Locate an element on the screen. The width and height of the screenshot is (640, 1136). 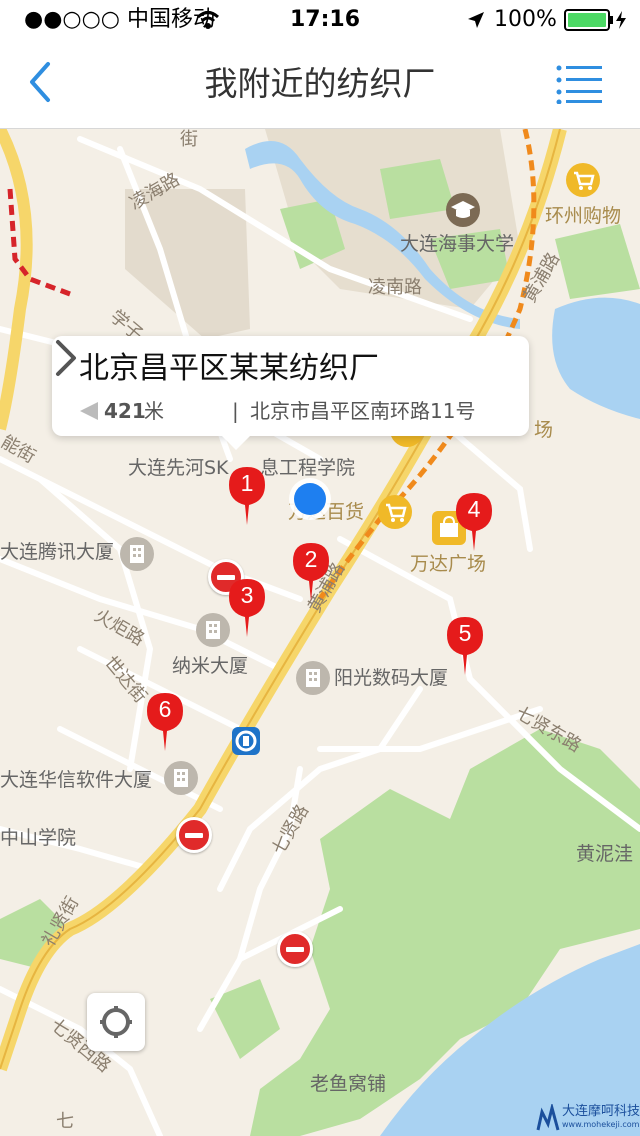
road-label: 七 is located at coordinates (65, 1121).